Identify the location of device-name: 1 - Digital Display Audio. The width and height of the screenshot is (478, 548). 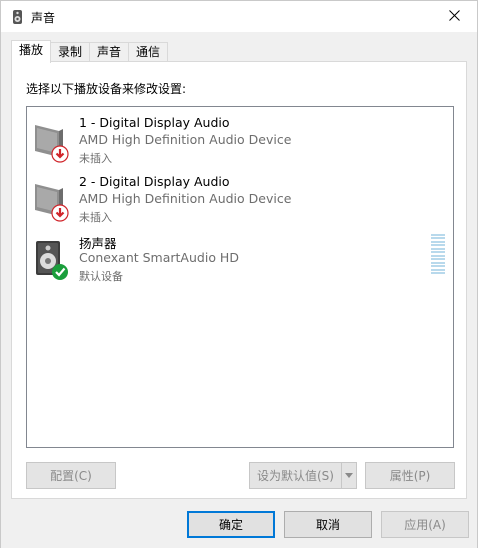
(154, 122).